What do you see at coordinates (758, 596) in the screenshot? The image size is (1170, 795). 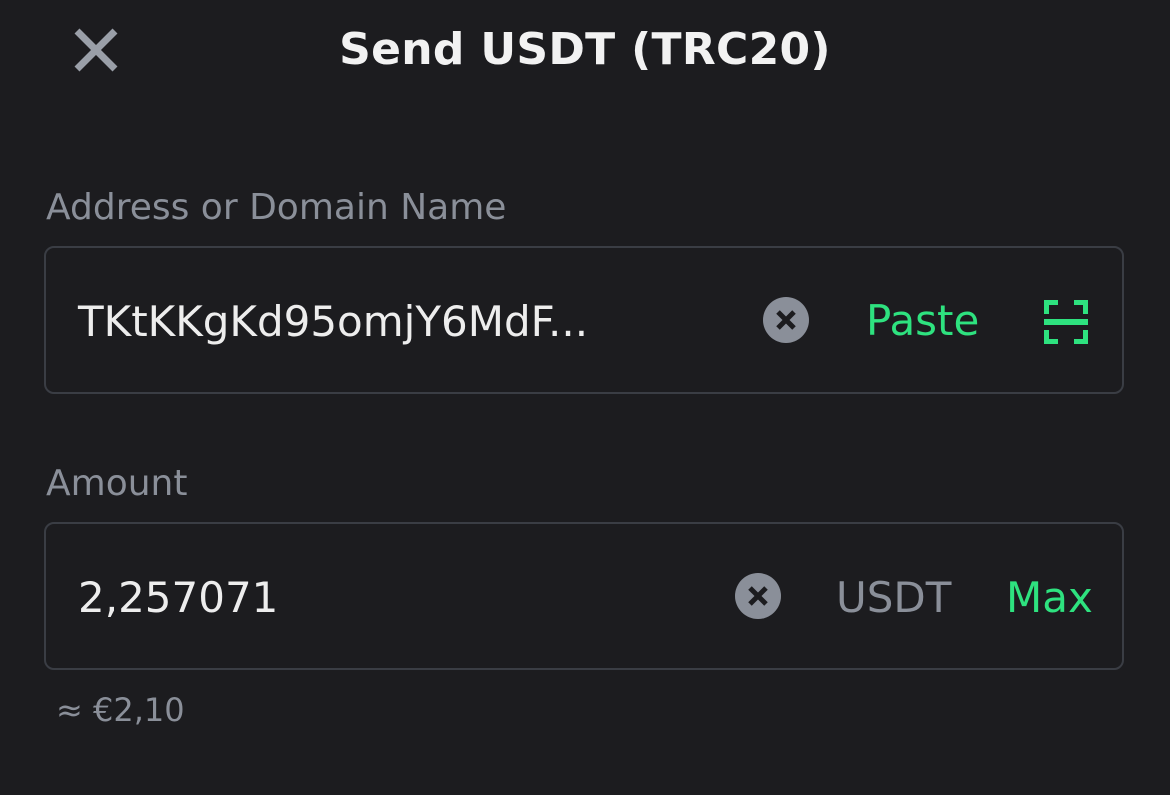 I see `clear-amount-icon` at bounding box center [758, 596].